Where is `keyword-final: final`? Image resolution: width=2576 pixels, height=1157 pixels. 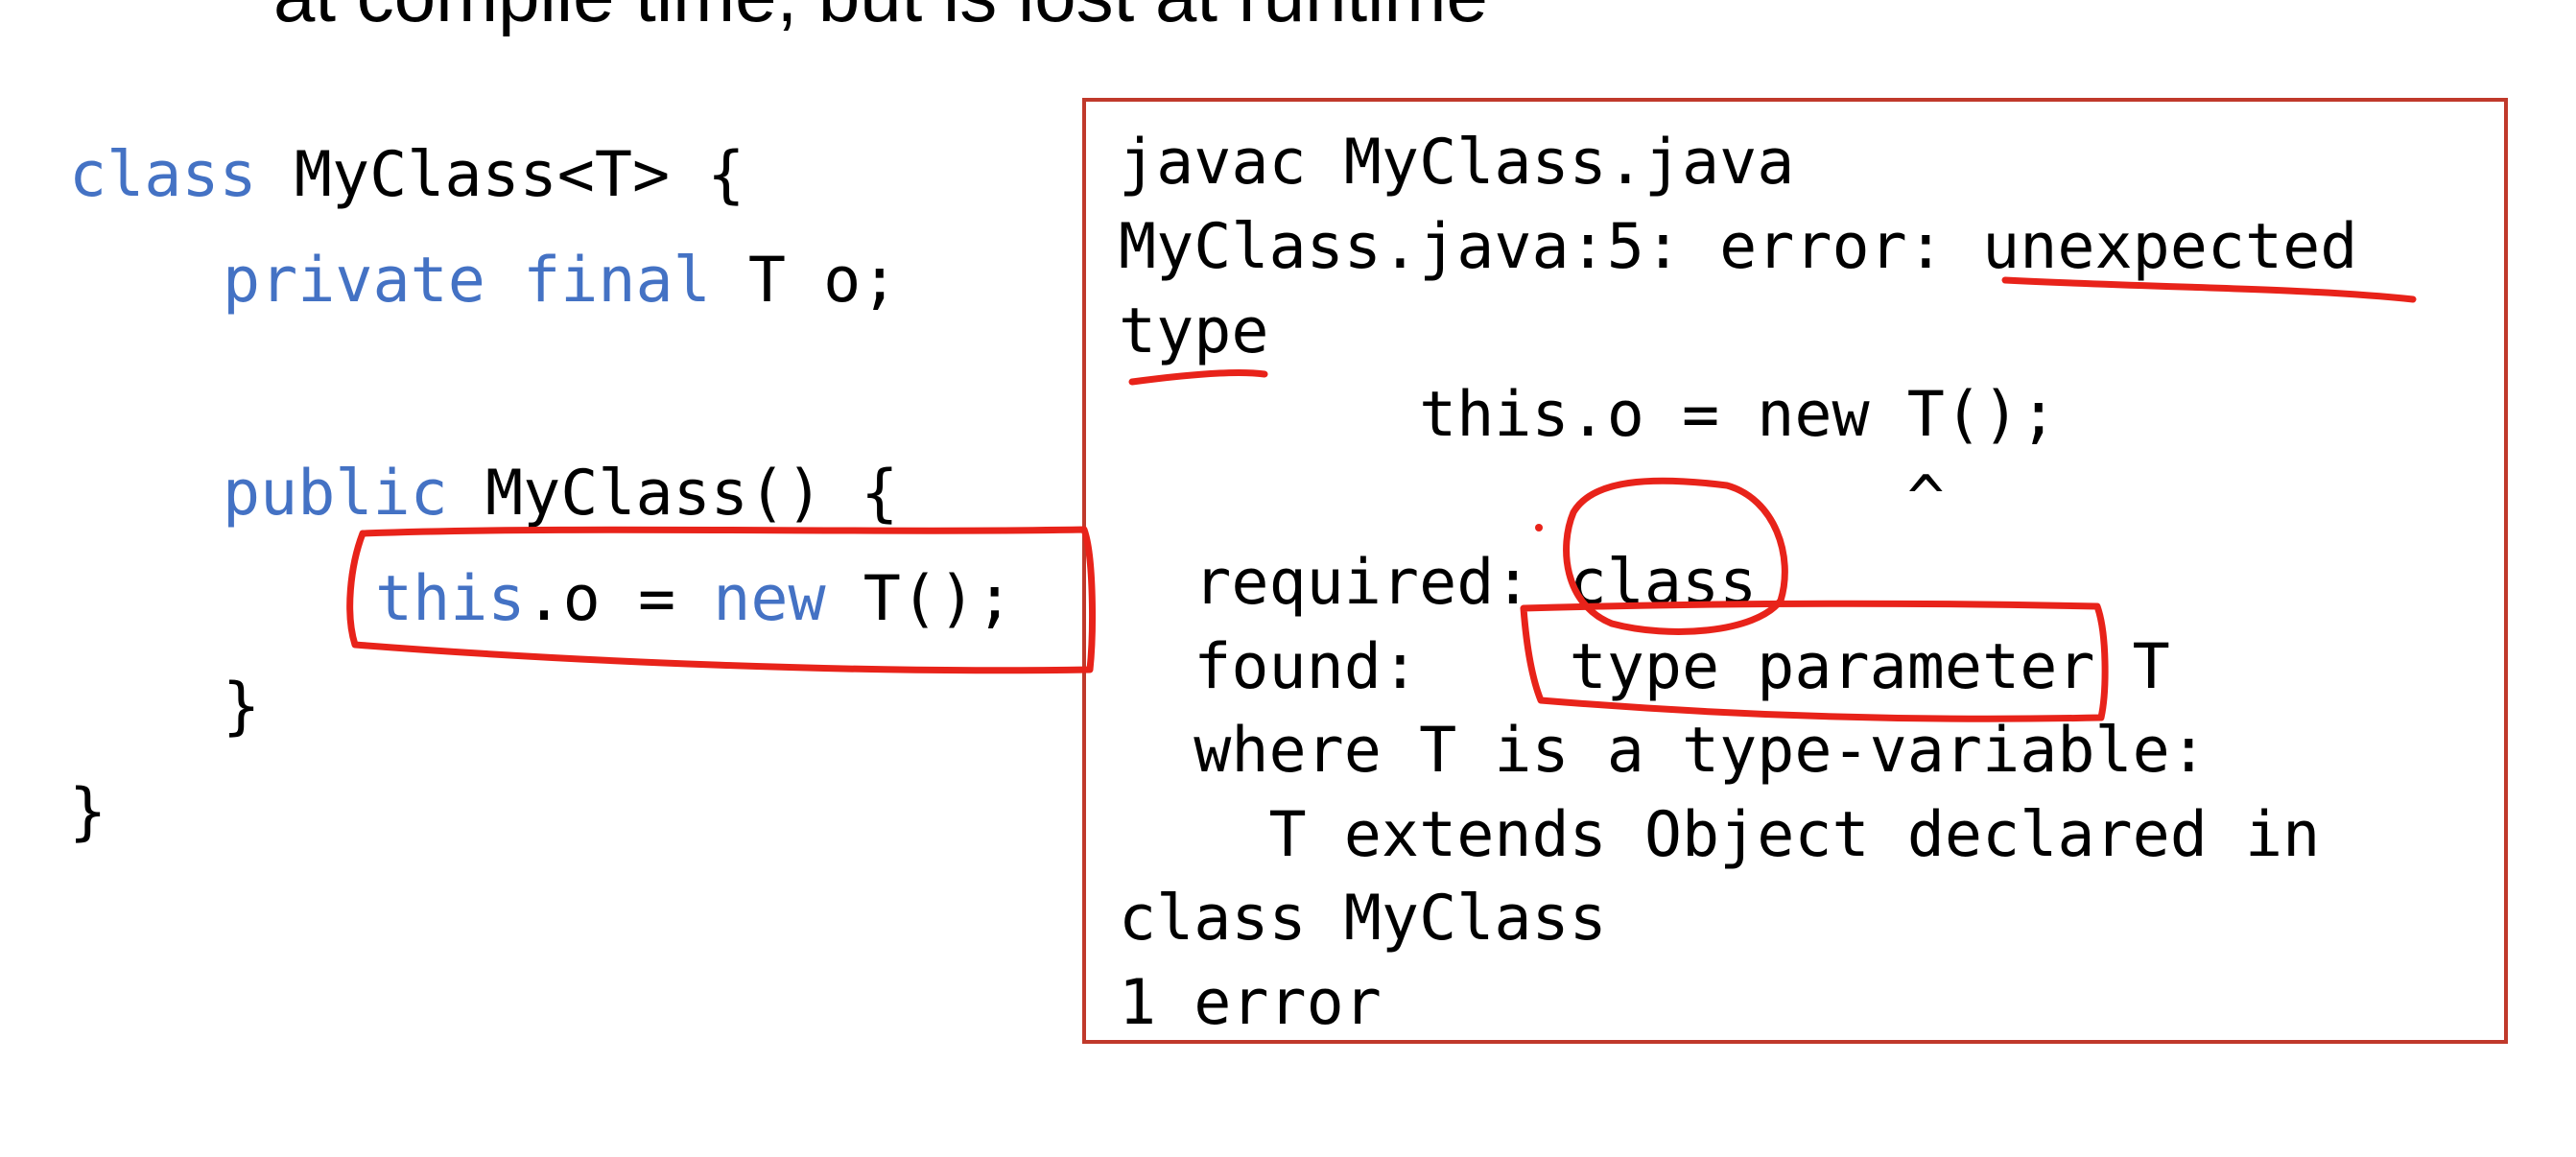
keyword-final: final is located at coordinates (617, 281).